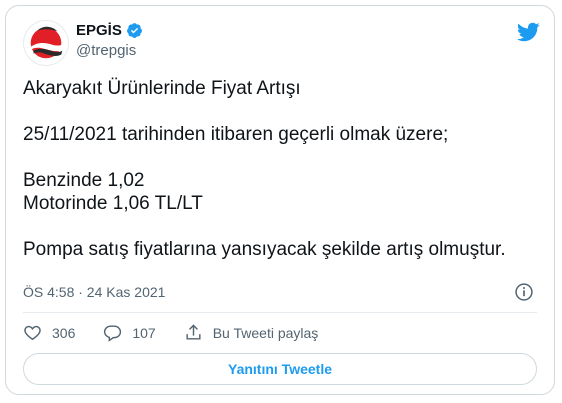  What do you see at coordinates (278, 192) in the screenshot?
I see `tweet-paragraph: Benzinde 1,02 Motorinde 1,06 TL/LT` at bounding box center [278, 192].